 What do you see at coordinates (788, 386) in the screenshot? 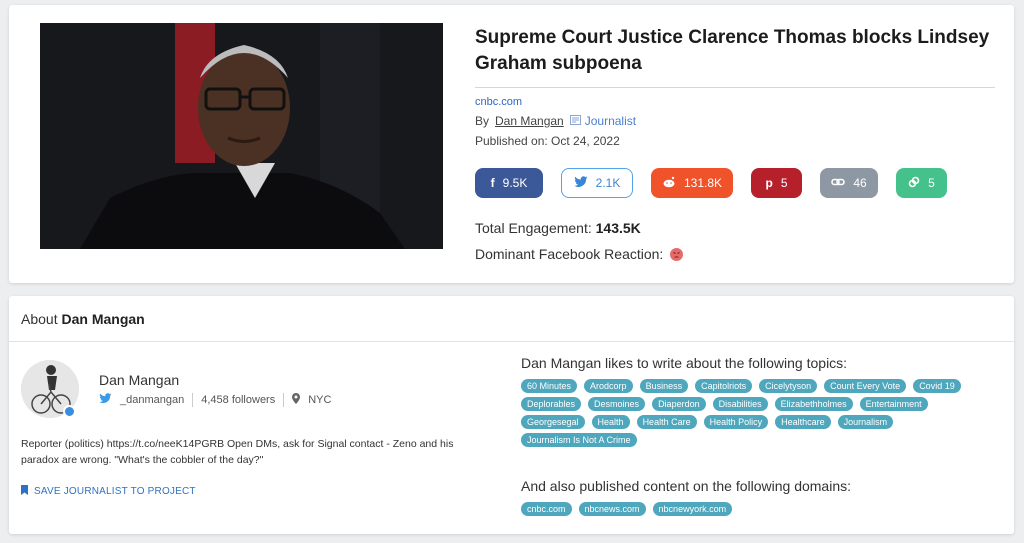
I see `topic-tag: Cicelytyson` at bounding box center [788, 386].